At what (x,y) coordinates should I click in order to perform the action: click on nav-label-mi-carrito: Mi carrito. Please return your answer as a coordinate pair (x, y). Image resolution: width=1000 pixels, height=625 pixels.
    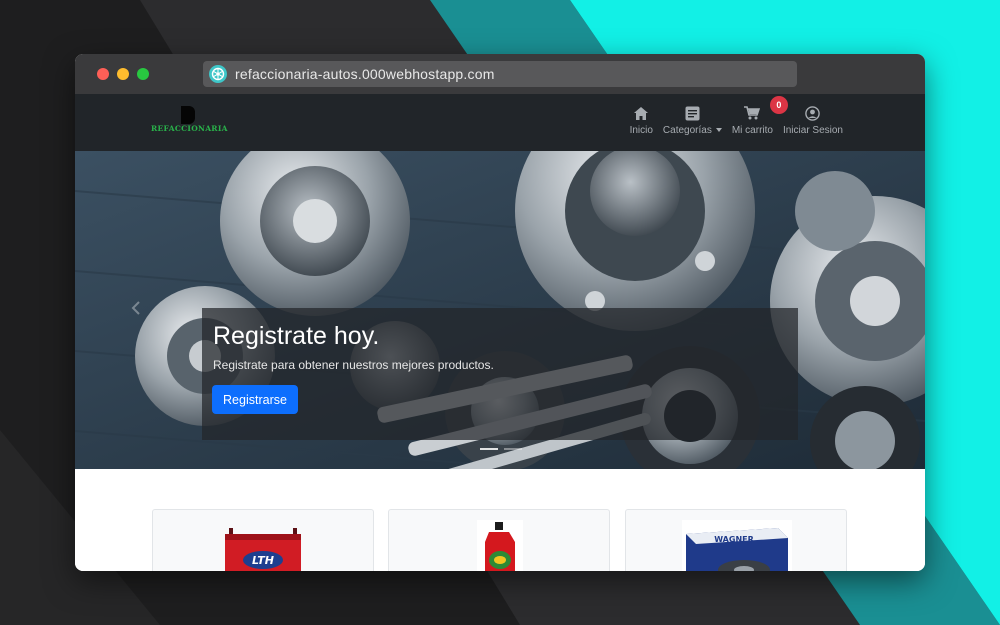
    Looking at the image, I should click on (752, 130).